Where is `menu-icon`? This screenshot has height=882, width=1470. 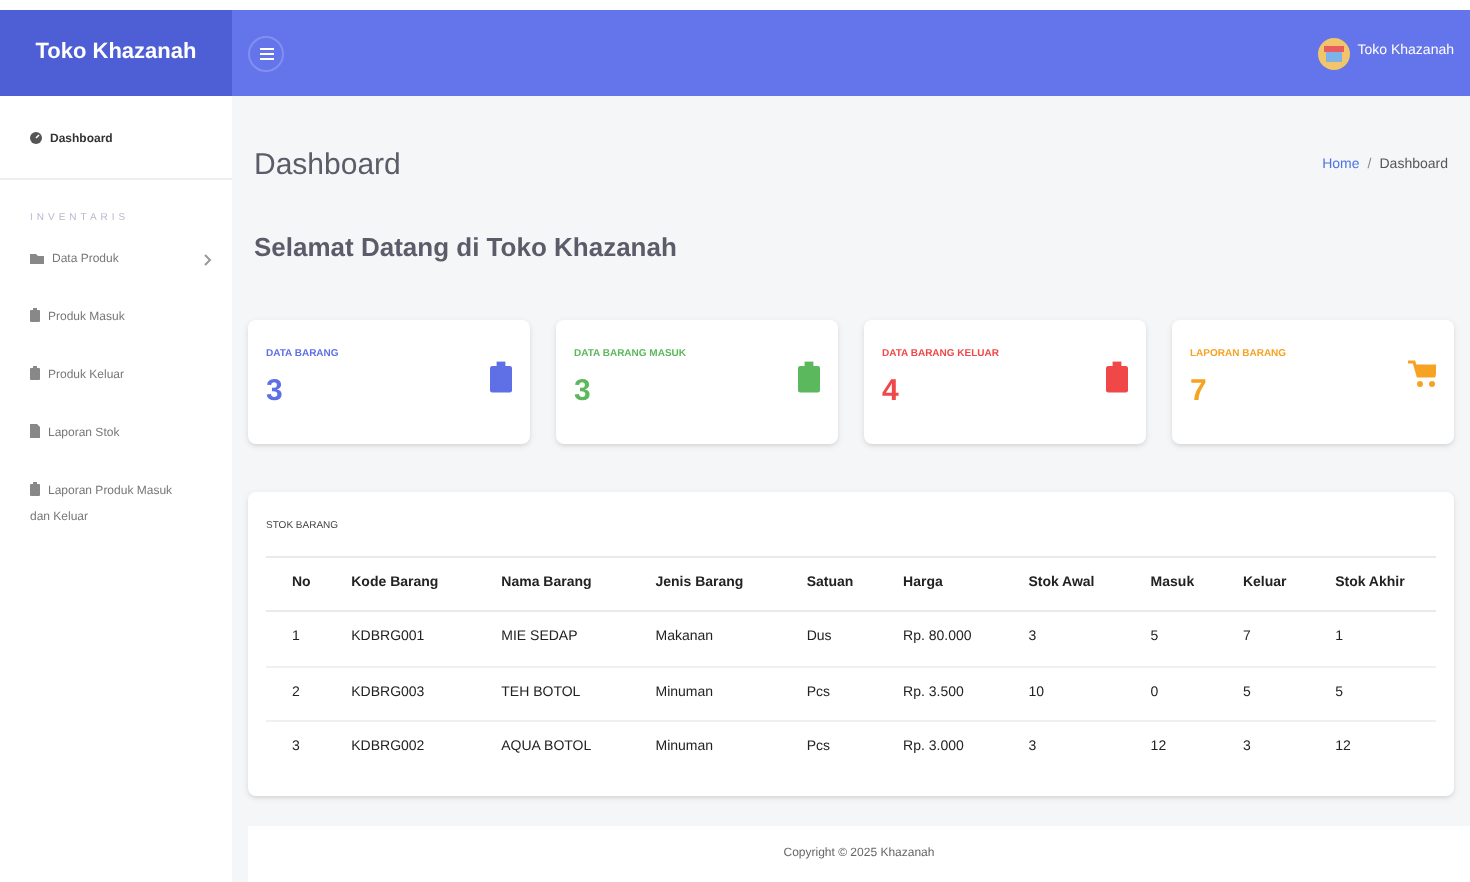 menu-icon is located at coordinates (266, 53).